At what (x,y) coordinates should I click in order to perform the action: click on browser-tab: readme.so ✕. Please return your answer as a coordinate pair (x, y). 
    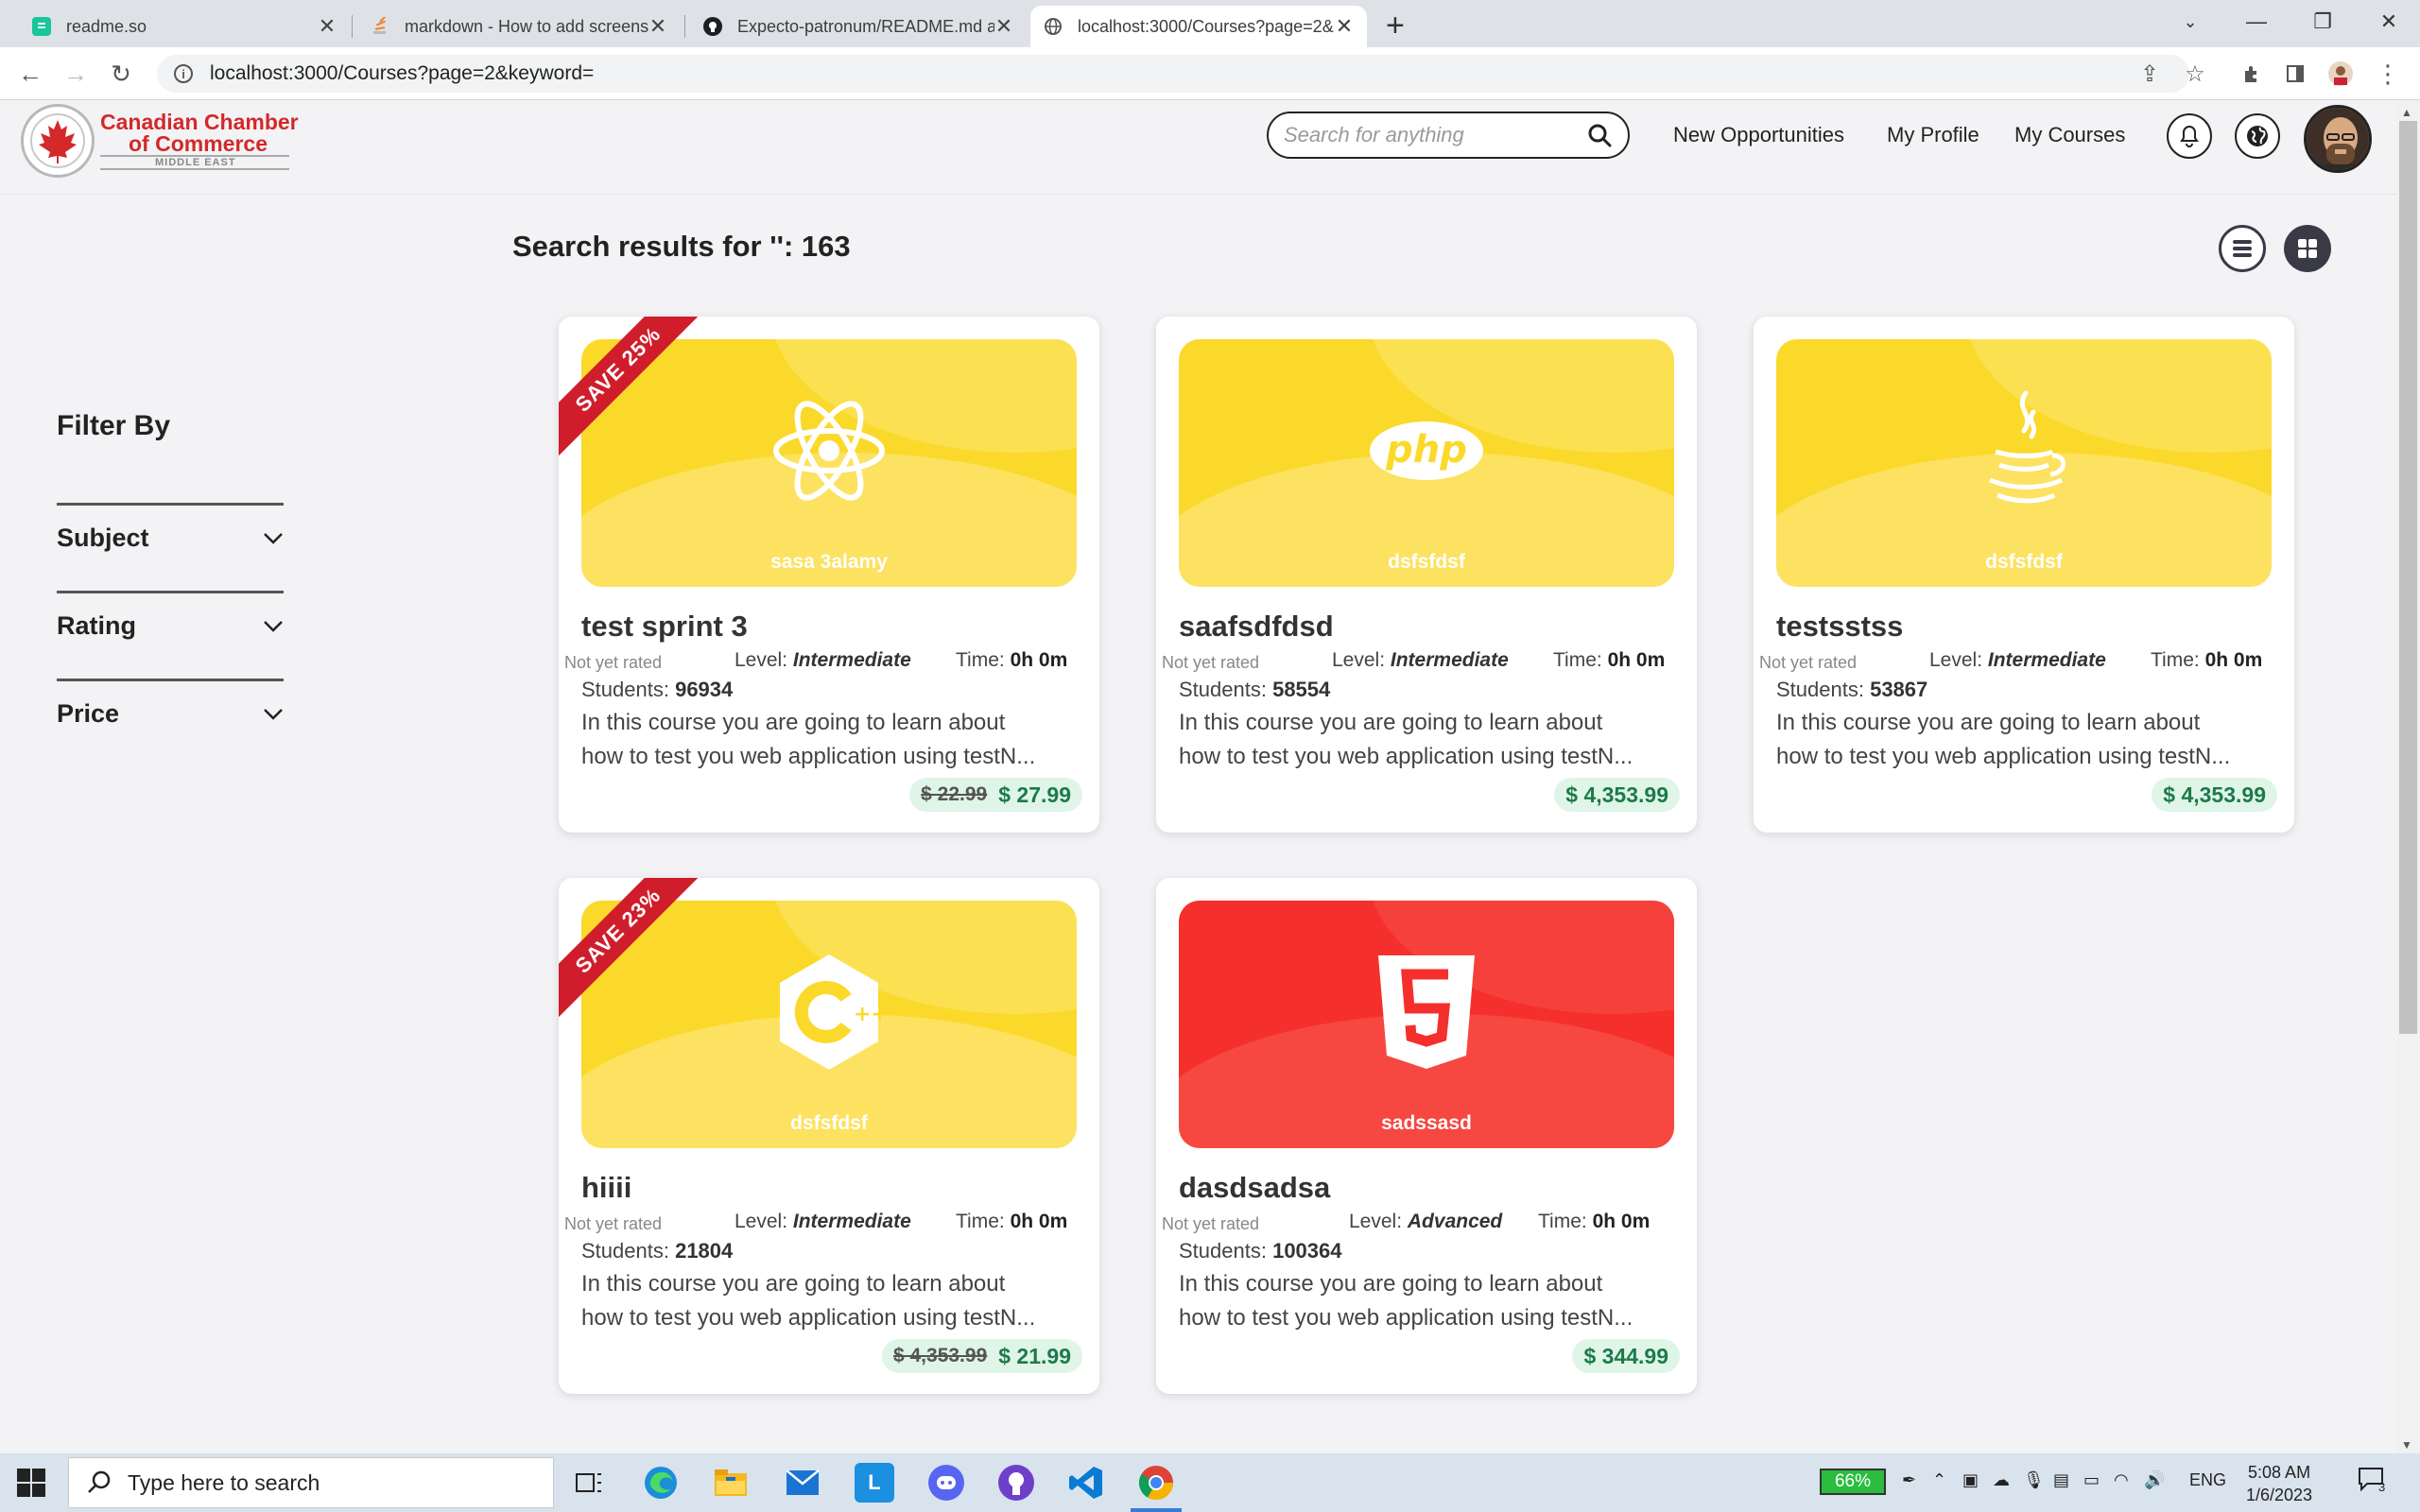
    Looking at the image, I should click on (185, 26).